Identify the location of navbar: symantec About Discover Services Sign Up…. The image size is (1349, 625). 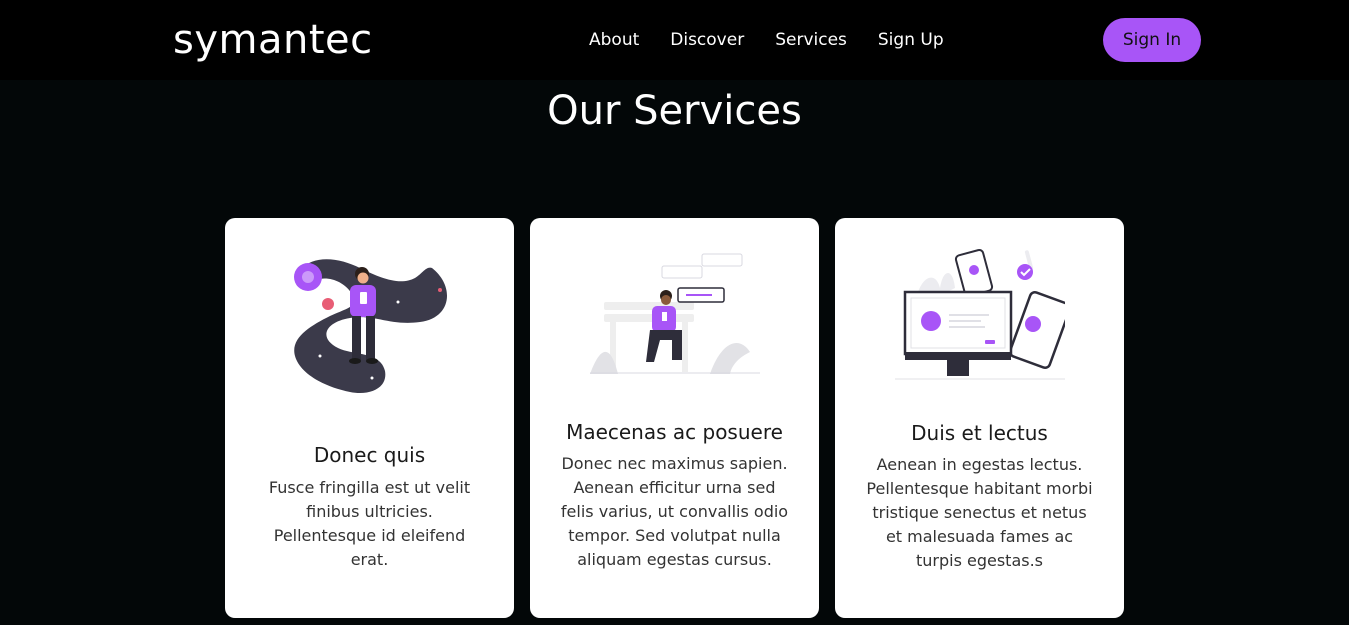
(674, 40).